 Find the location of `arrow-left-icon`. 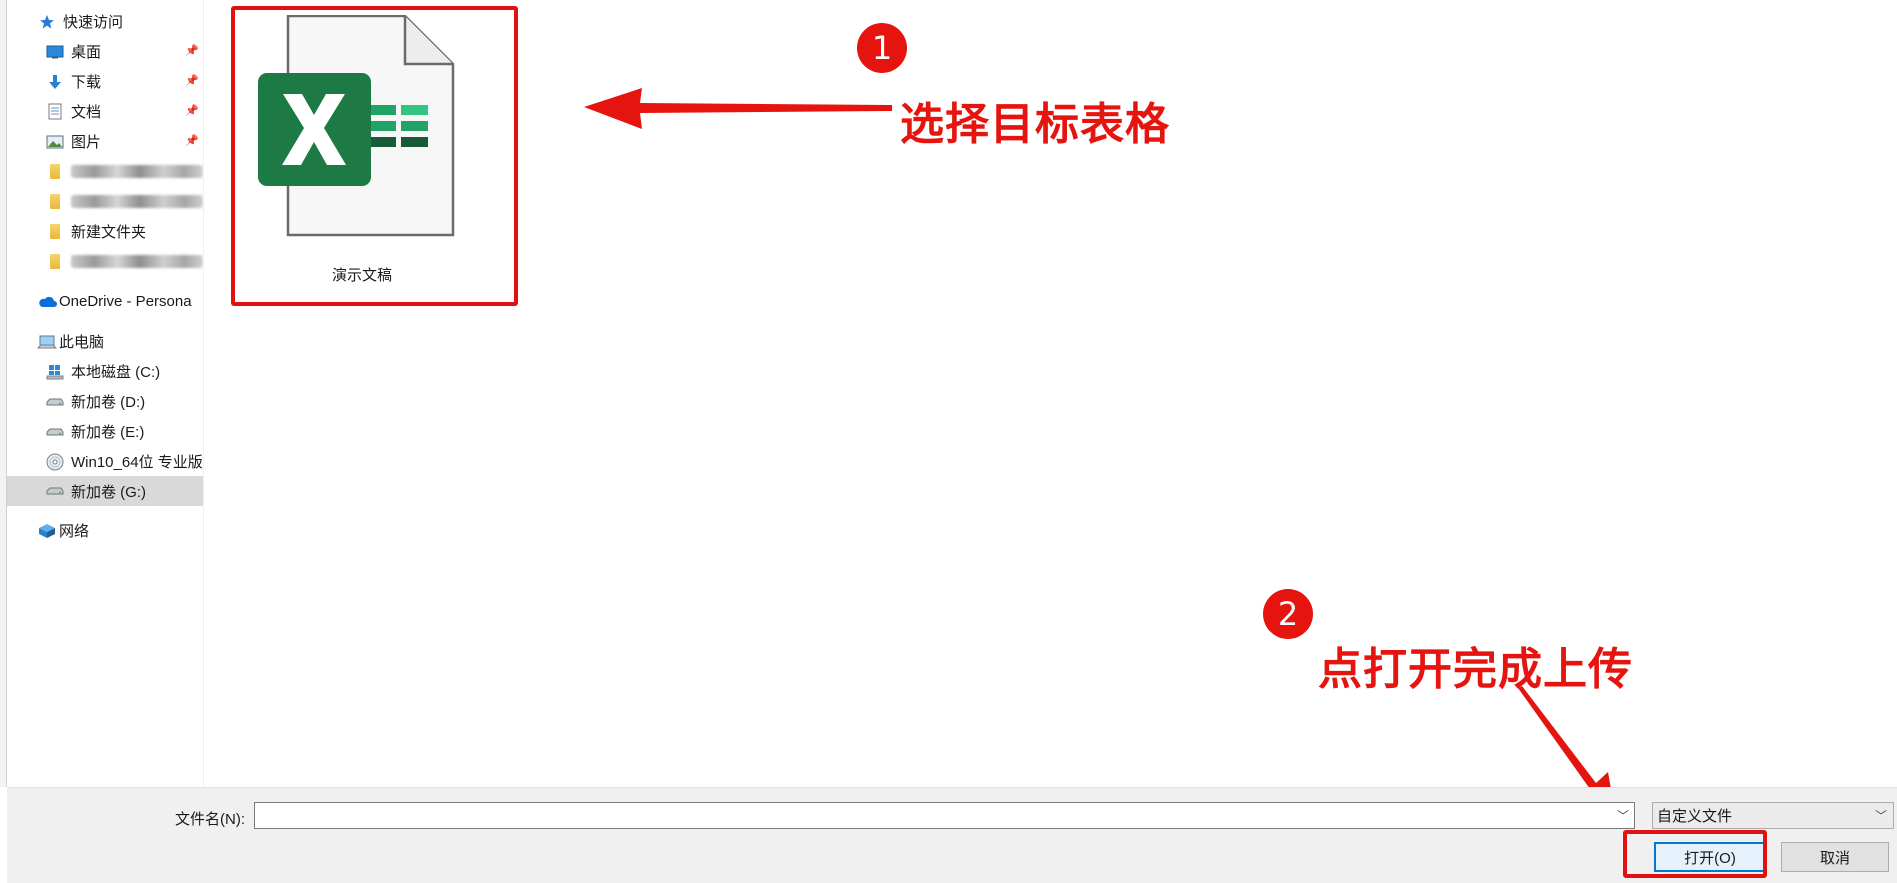

arrow-left-icon is located at coordinates (738, 108).